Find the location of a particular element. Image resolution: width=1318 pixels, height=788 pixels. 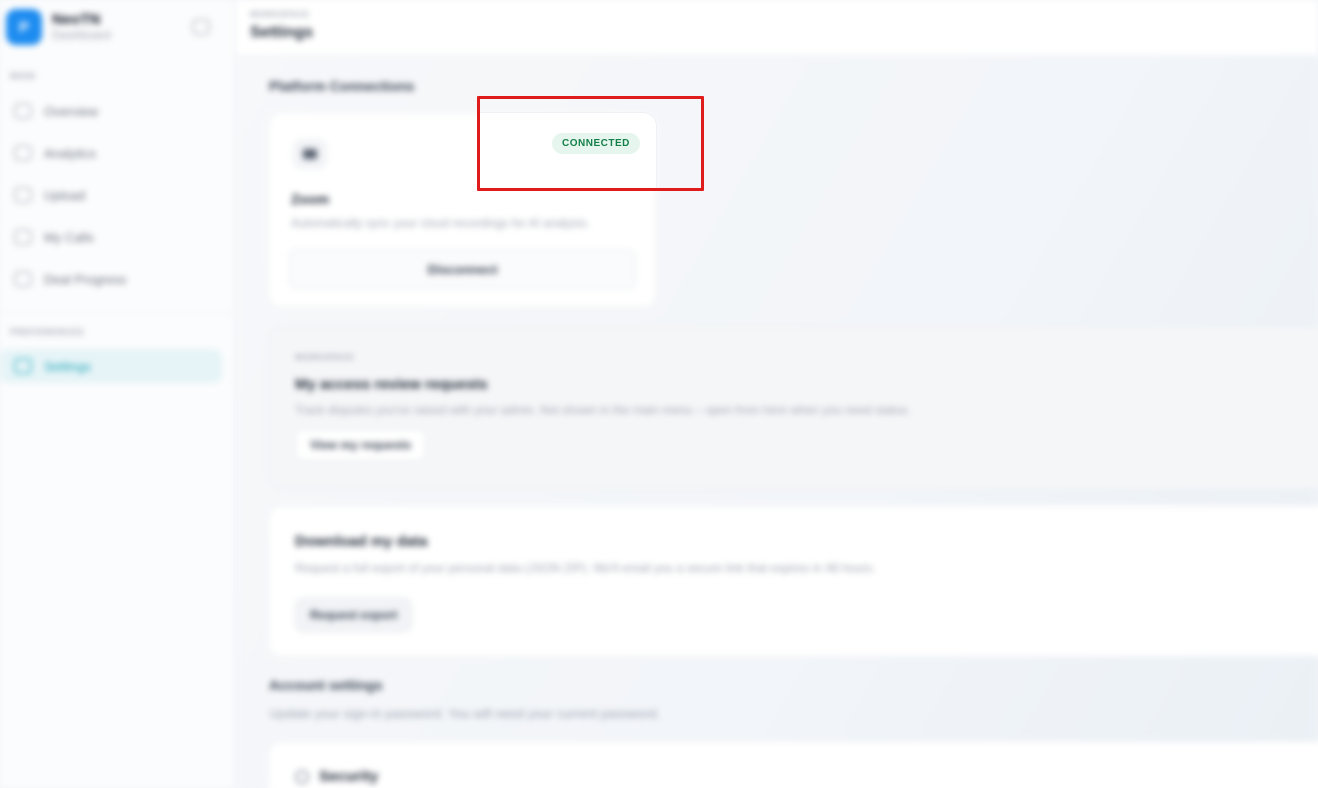

brand-name: NeoTN is located at coordinates (76, 20).